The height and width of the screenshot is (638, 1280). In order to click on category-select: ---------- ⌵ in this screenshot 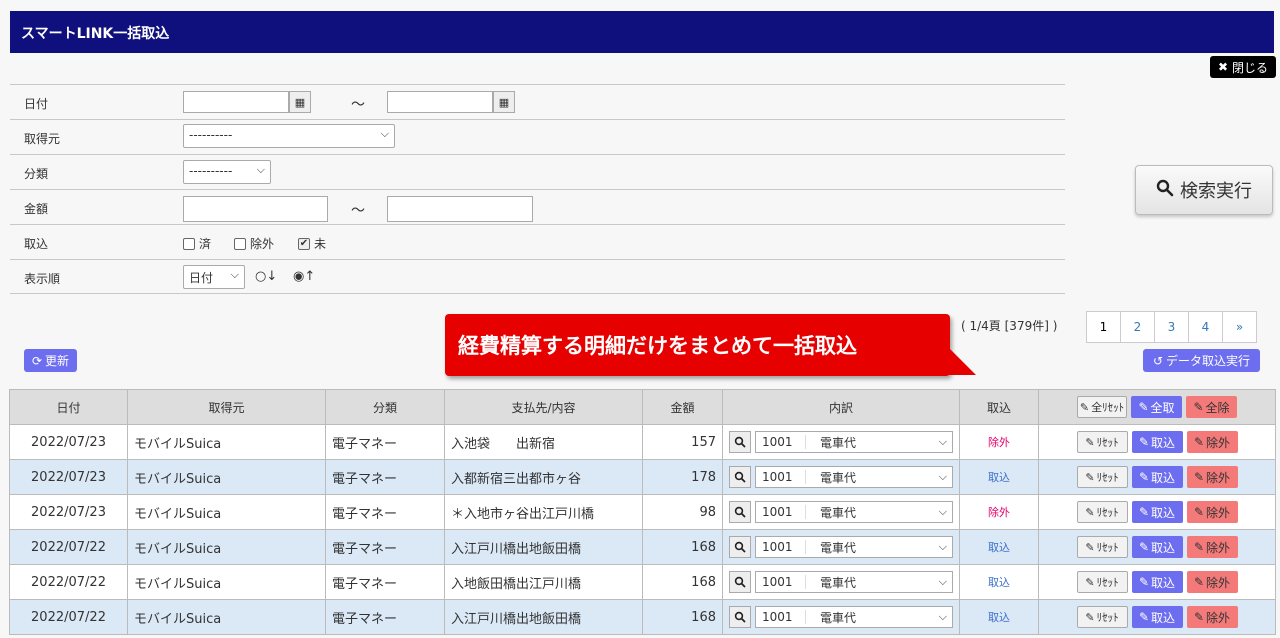, I will do `click(227, 172)`.